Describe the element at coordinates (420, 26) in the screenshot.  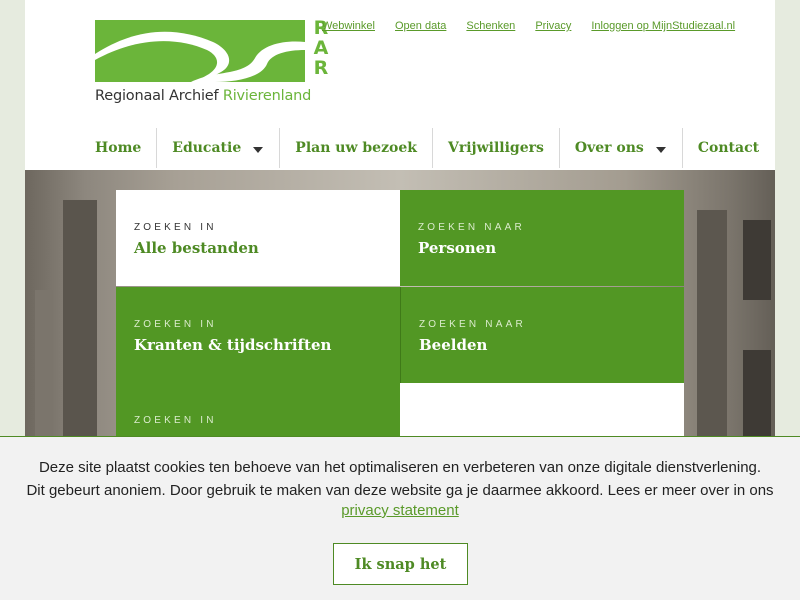
I see `link-open-data: Open data` at that location.